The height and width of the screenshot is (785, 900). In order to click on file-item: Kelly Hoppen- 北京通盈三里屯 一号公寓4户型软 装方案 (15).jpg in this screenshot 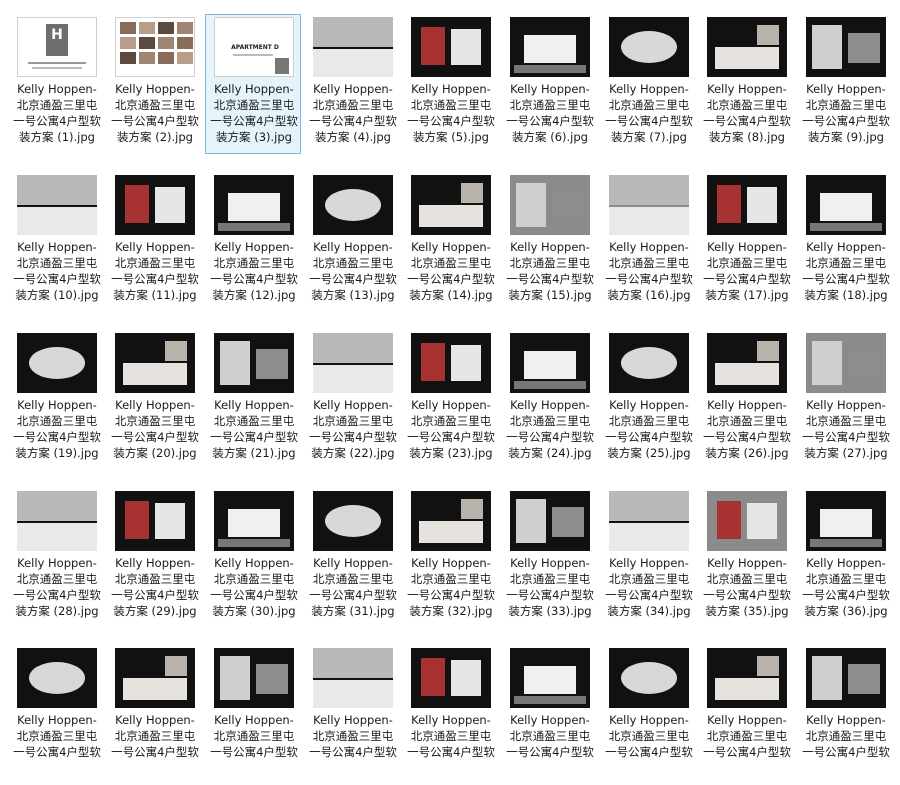, I will do `click(549, 242)`.